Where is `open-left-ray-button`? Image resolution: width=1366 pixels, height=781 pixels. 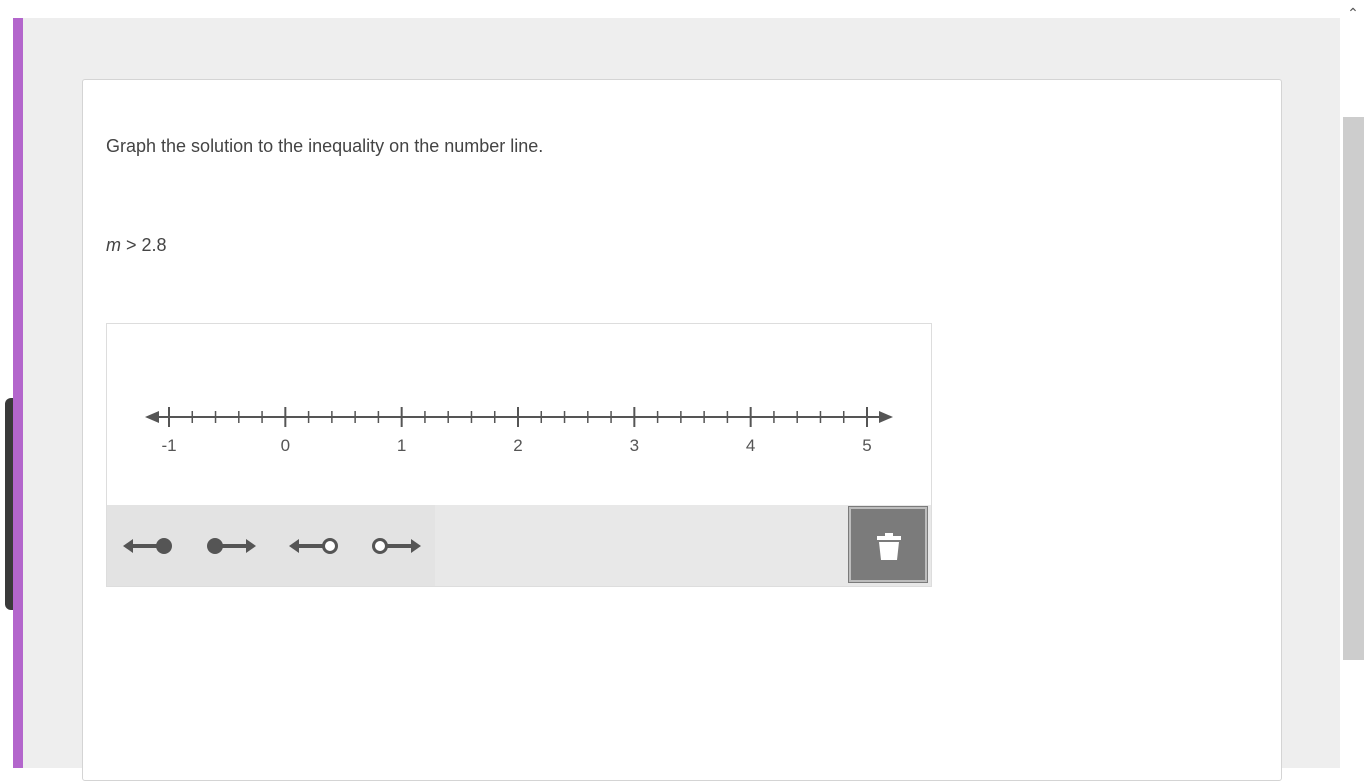
open-left-ray-button is located at coordinates (315, 546).